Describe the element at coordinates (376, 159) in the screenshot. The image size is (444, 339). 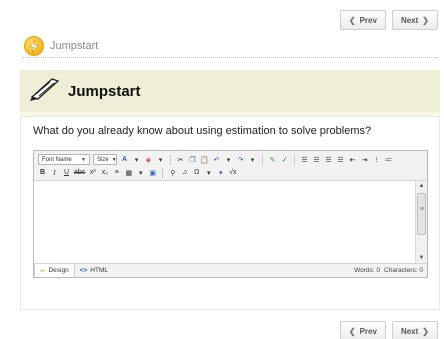
I see `bulleted-list-icon: ⁝` at that location.